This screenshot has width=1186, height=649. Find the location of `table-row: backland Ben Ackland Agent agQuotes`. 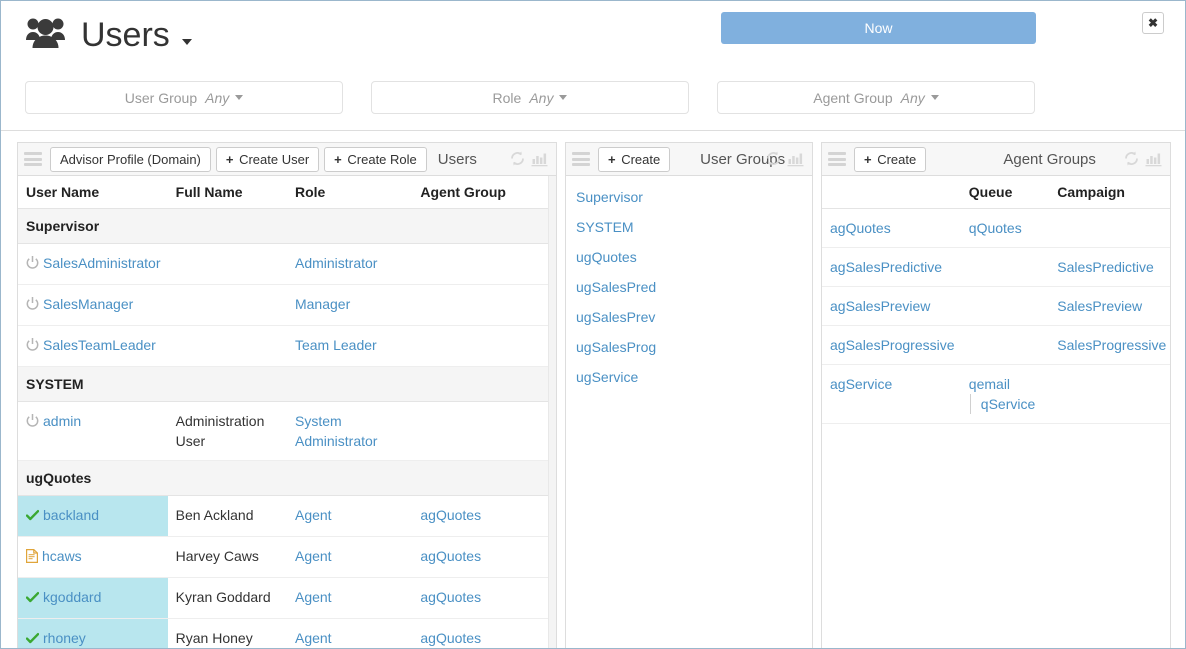

table-row: backland Ben Ackland Agent agQuotes is located at coordinates (287, 516).